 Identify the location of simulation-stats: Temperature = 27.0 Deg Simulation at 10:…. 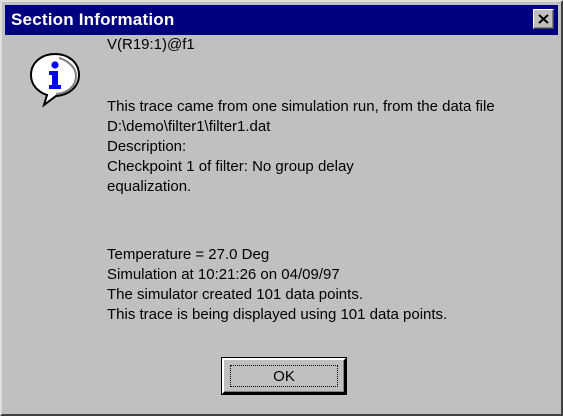
(277, 285).